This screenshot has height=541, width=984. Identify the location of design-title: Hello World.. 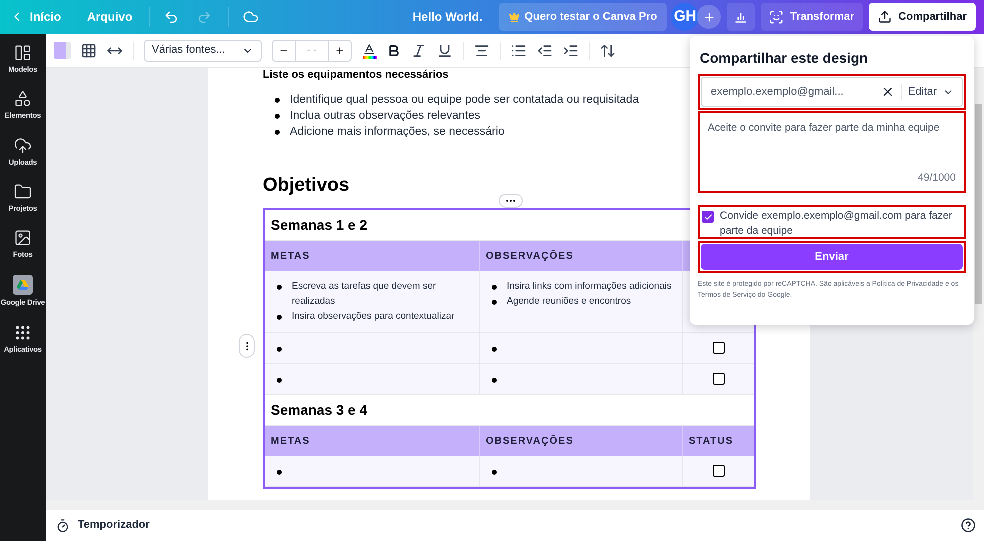
(447, 17).